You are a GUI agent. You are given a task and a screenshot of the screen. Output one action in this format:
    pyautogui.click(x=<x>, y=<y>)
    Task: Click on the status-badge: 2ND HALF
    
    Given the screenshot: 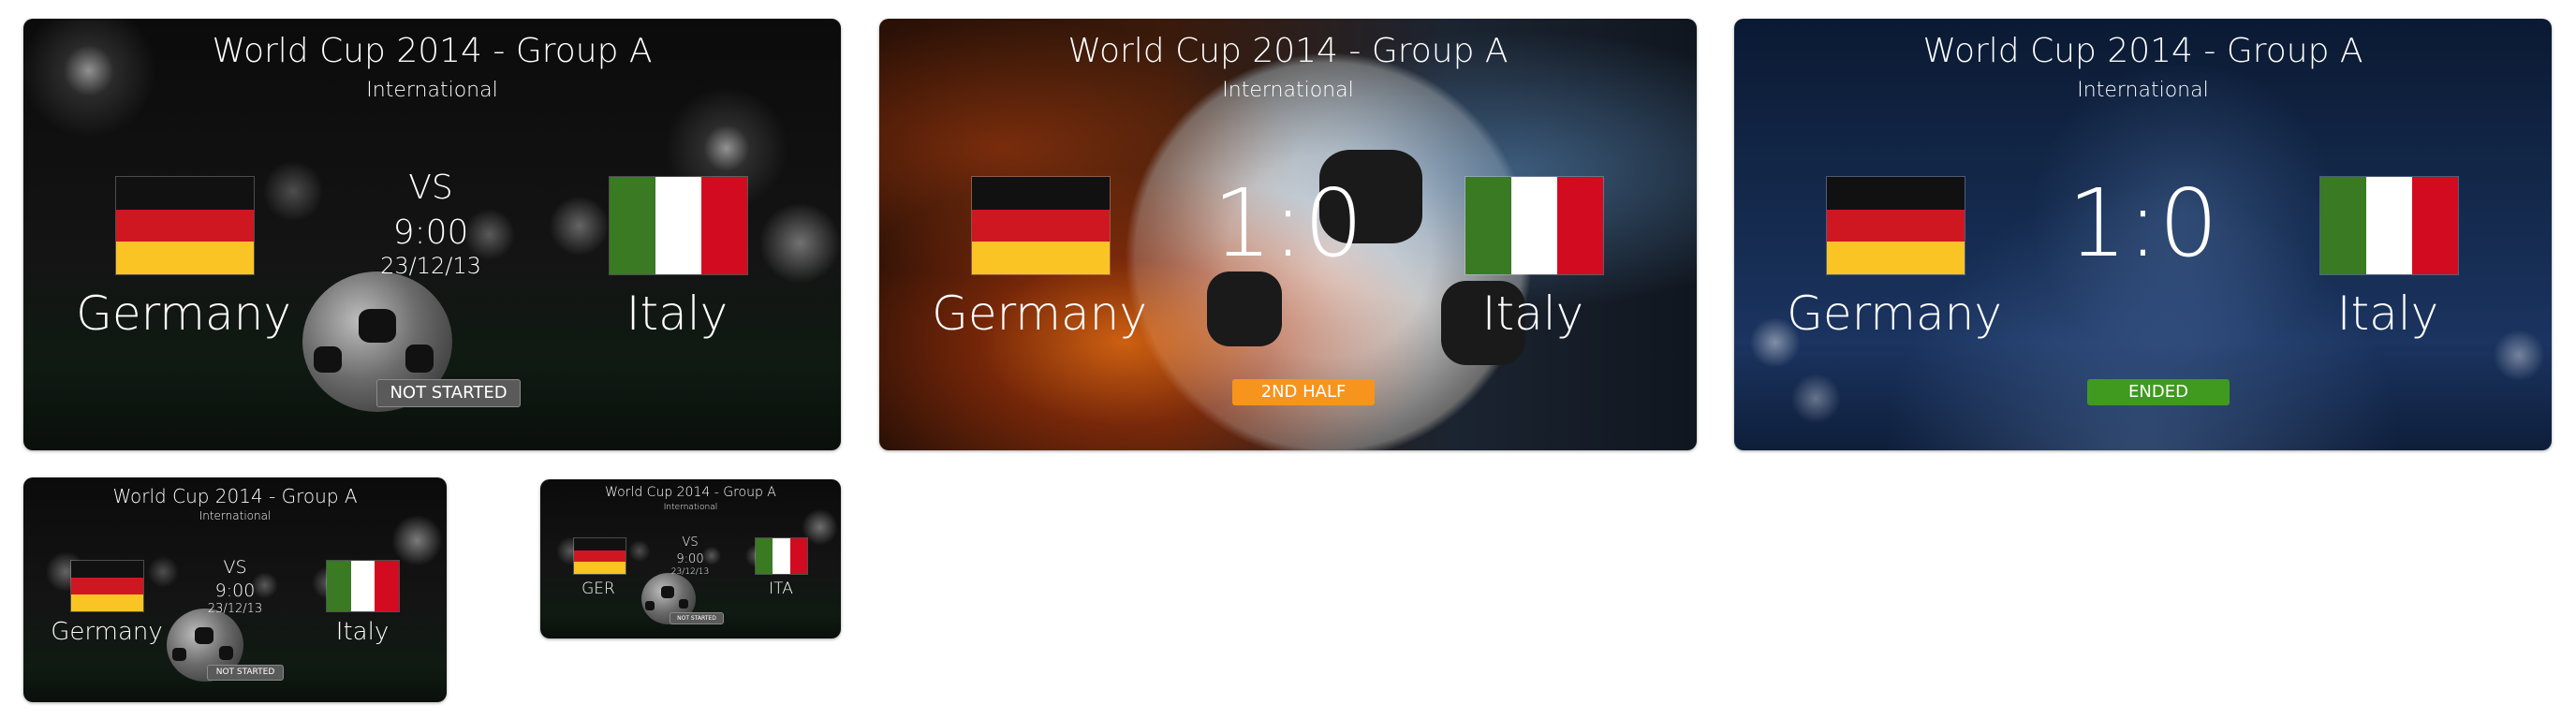 What is the action you would take?
    pyautogui.click(x=1303, y=392)
    